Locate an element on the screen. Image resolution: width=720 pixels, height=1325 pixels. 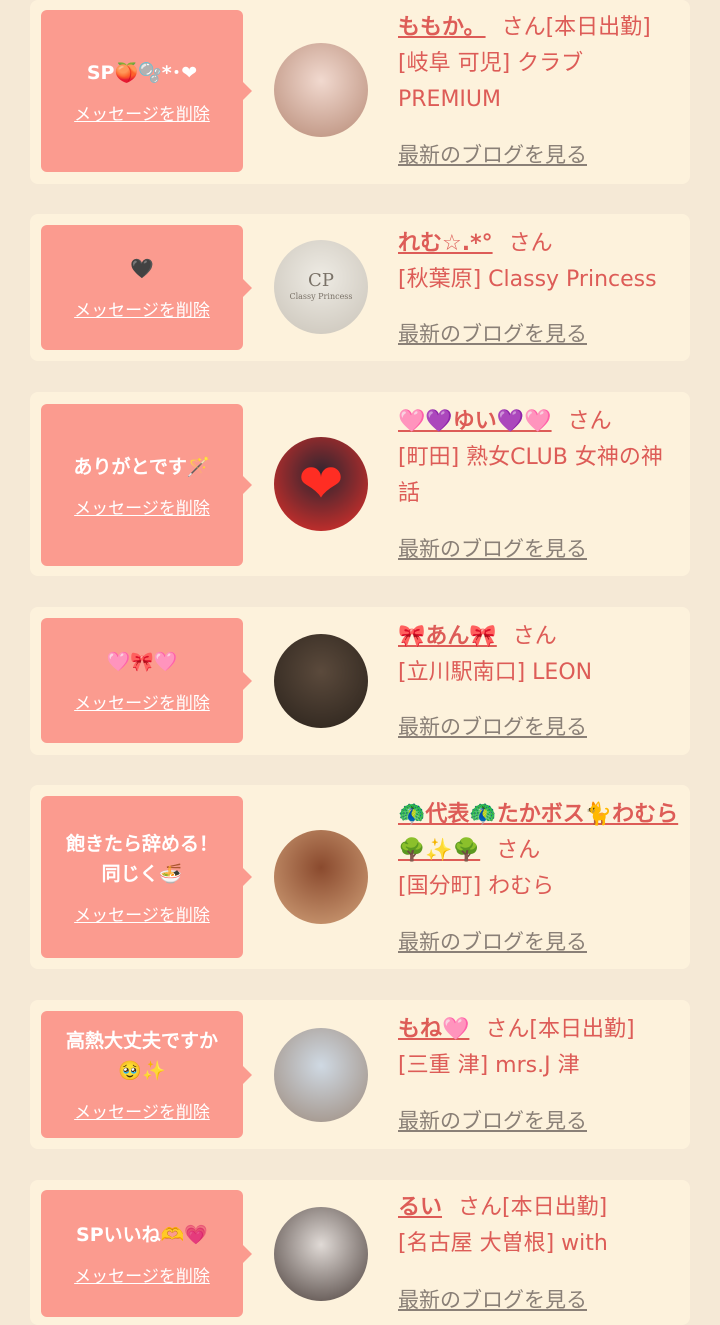
face-photo-avatar is located at coordinates (321, 877).